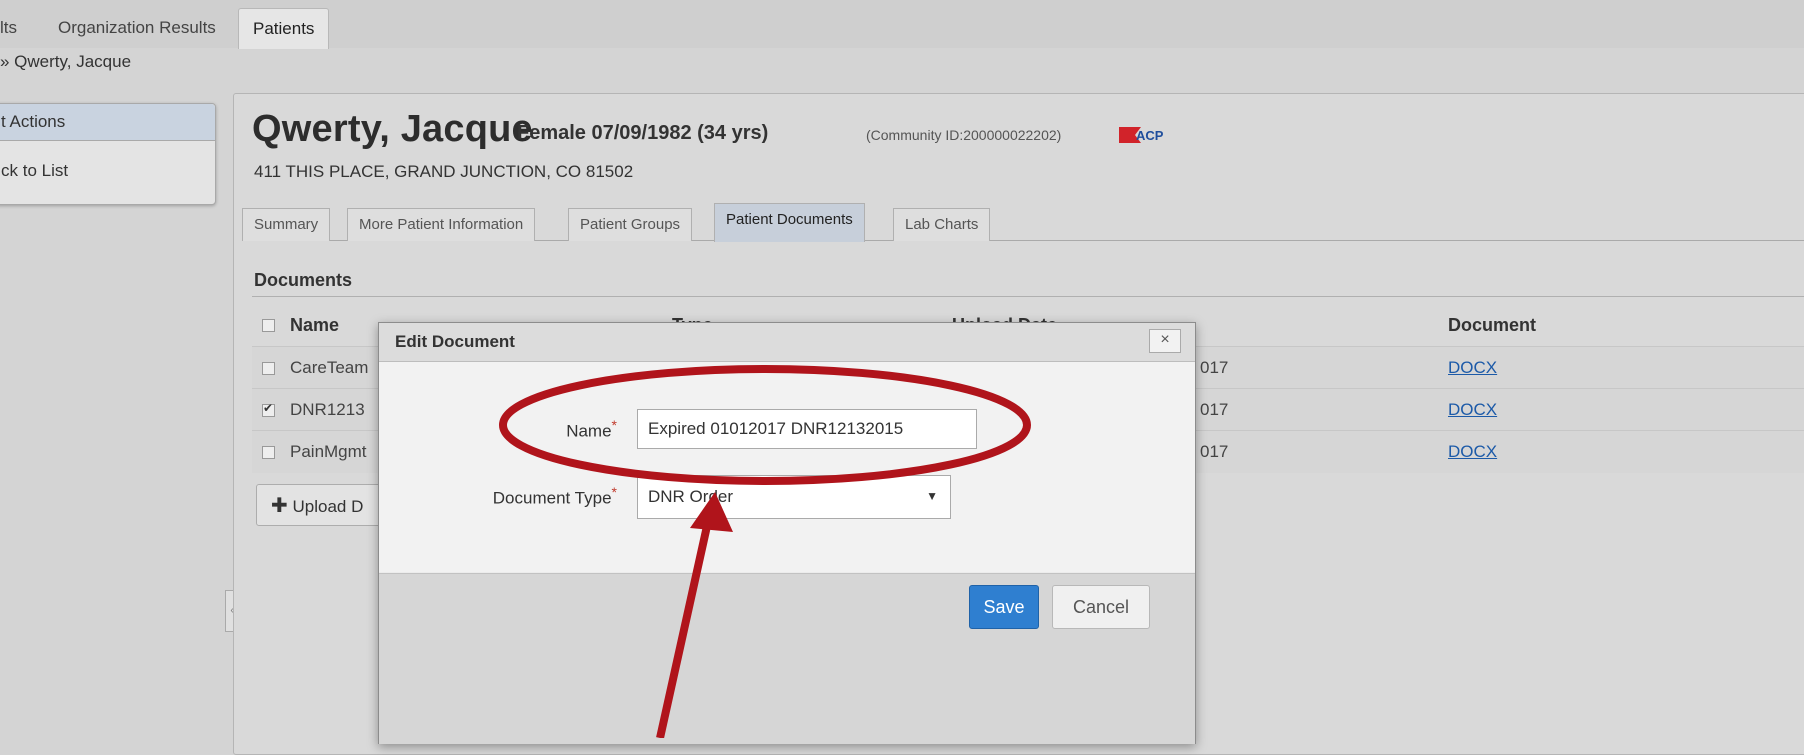  What do you see at coordinates (630, 224) in the screenshot?
I see `tab-patient-groups: Patient Groups` at bounding box center [630, 224].